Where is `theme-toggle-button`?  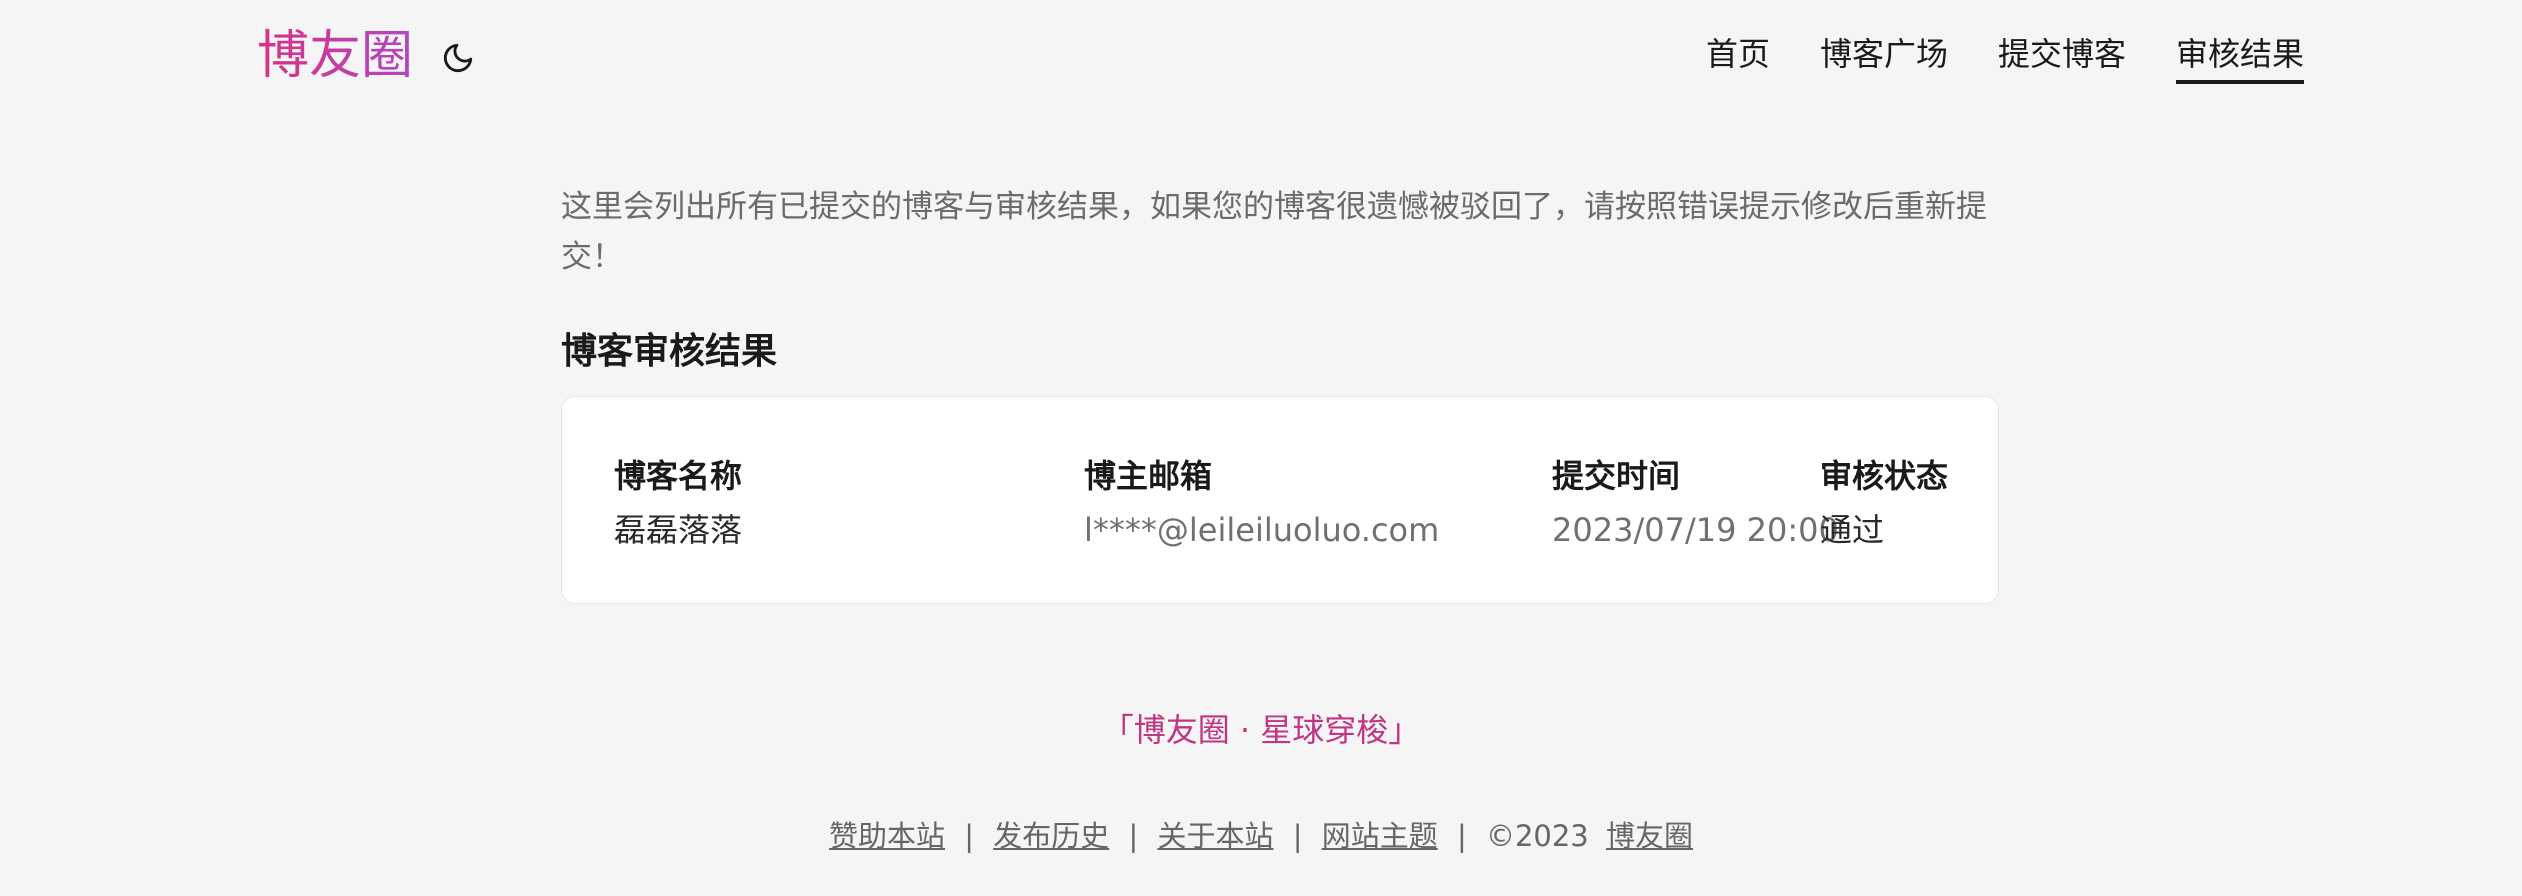 theme-toggle-button is located at coordinates (458, 58).